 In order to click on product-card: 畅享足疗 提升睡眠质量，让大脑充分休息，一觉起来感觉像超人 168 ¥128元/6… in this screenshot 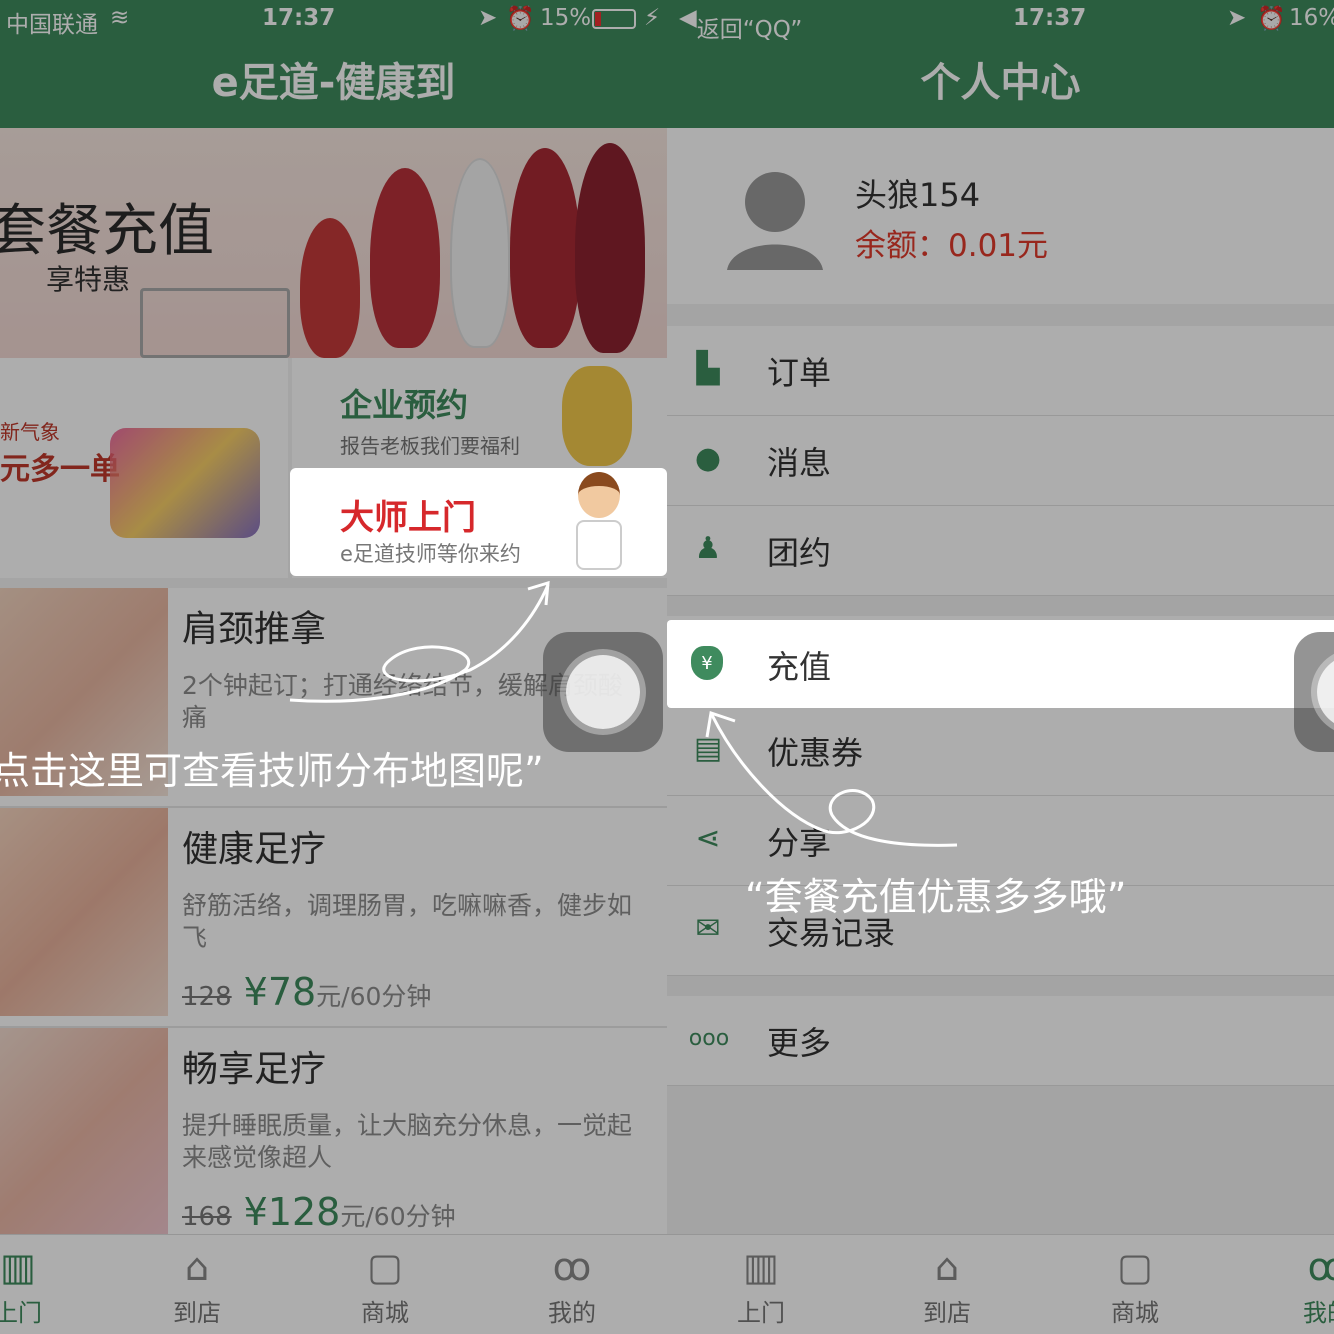, I will do `click(333, 1138)`.